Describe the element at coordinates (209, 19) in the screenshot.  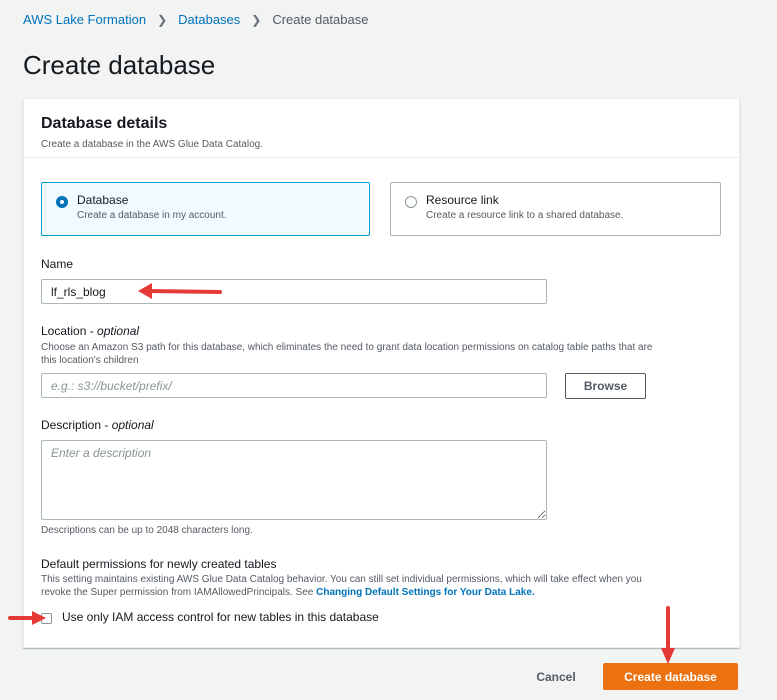
I see `breadcrumb-databases: Databases` at that location.